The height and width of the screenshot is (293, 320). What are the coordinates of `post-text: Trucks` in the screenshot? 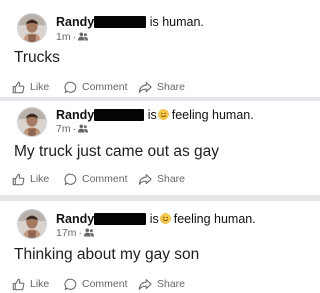 It's located at (37, 57).